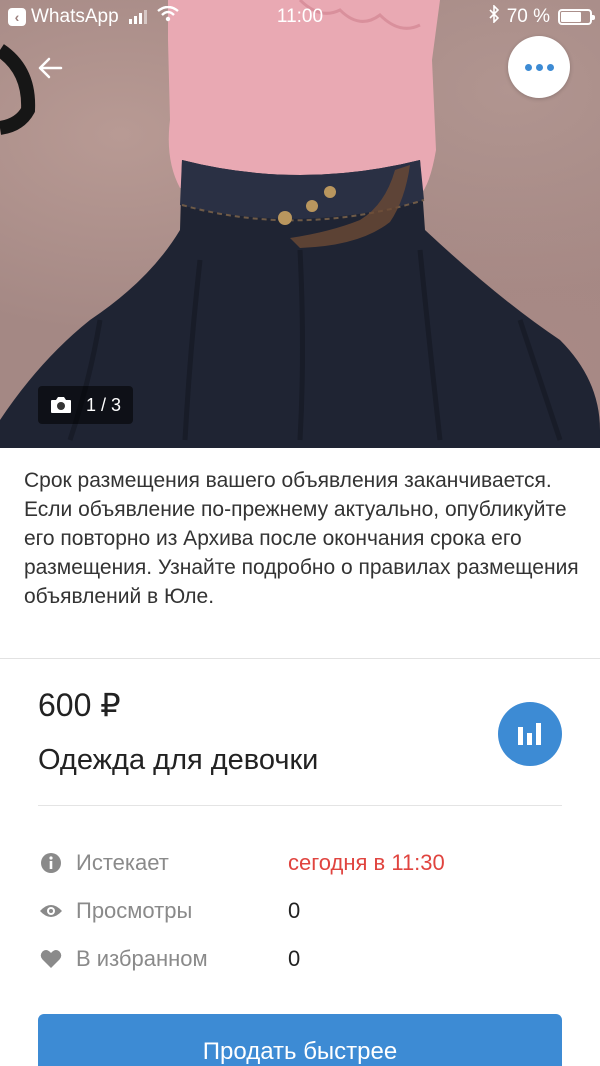 The width and height of the screenshot is (600, 1066). I want to click on signal-icon, so click(137, 17).